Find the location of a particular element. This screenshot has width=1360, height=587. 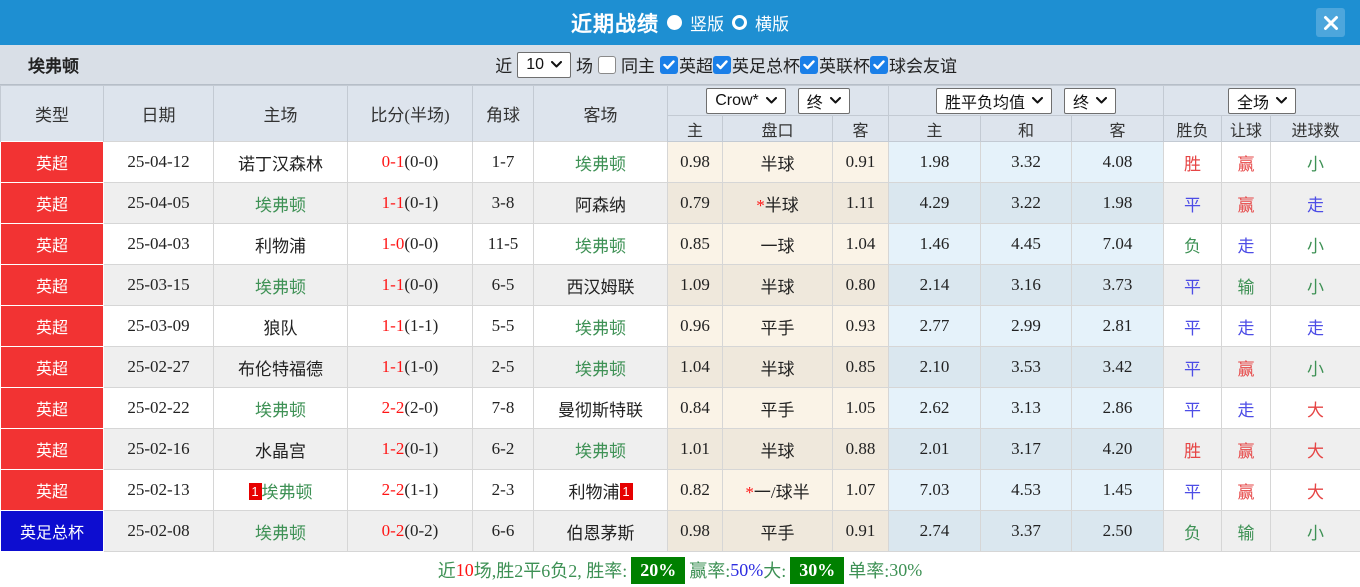

match-date: 25-03-09 is located at coordinates (158, 326).